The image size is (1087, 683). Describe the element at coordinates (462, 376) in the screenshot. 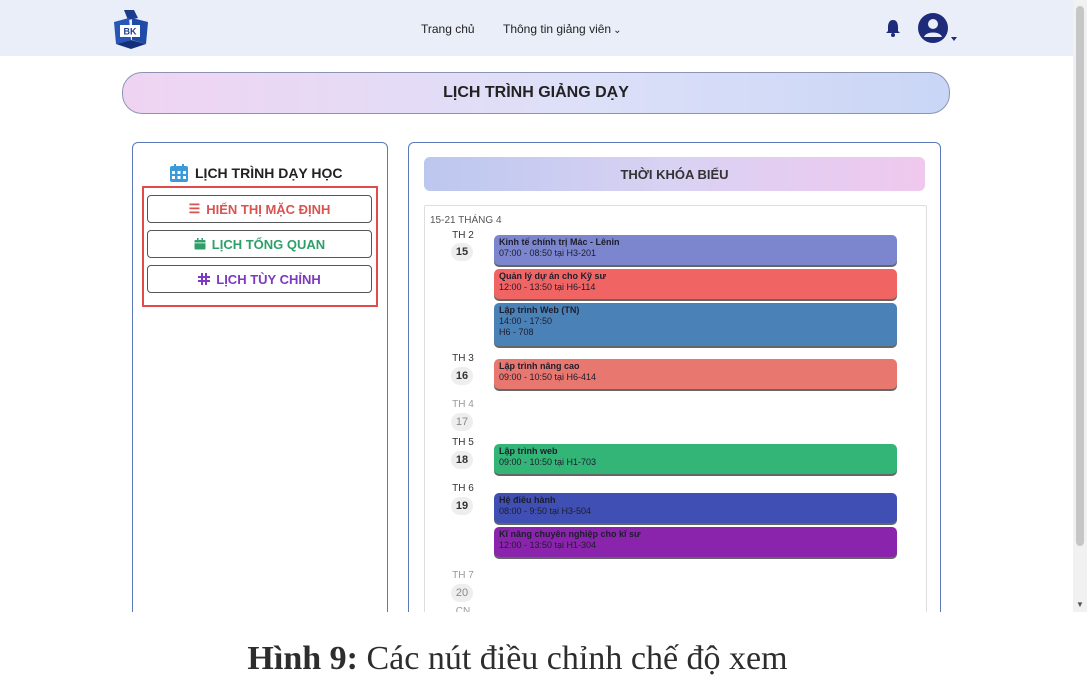

I see `day-number: 16` at that location.